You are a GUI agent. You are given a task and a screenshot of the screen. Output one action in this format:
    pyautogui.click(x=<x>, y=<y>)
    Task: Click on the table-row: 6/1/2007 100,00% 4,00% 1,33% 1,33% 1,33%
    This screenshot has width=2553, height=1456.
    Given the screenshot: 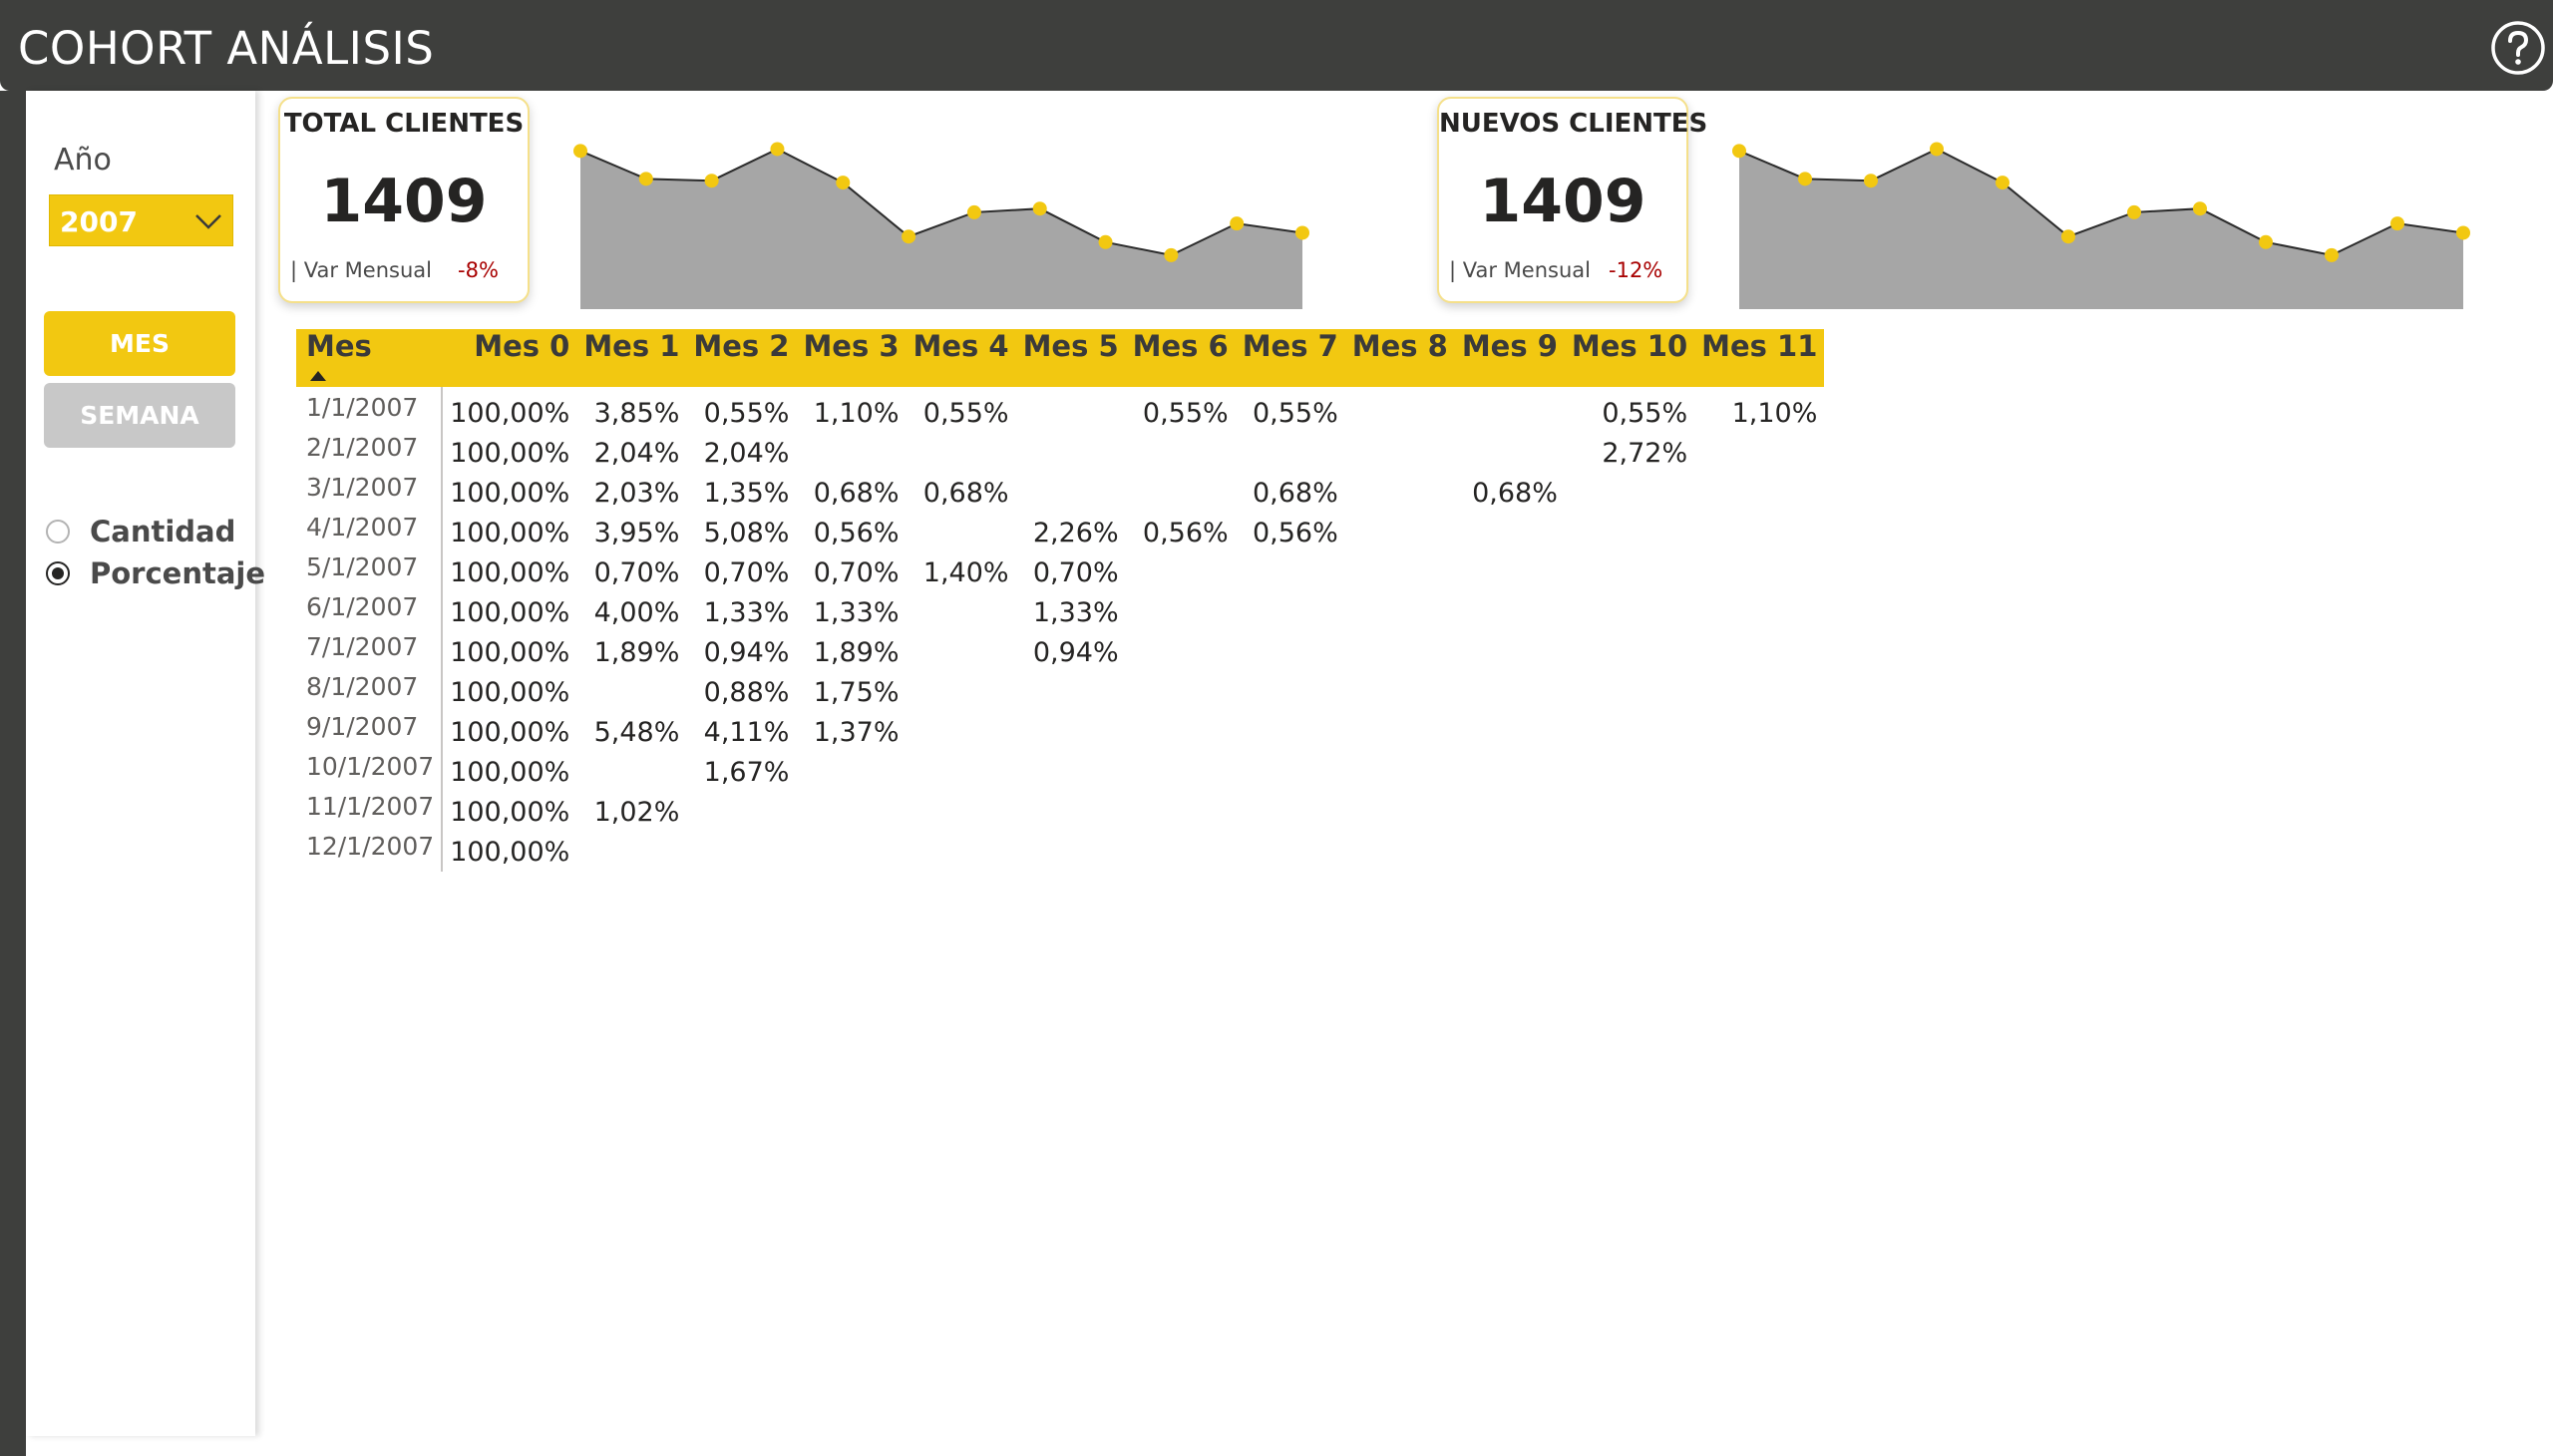 What is the action you would take?
    pyautogui.click(x=1060, y=612)
    